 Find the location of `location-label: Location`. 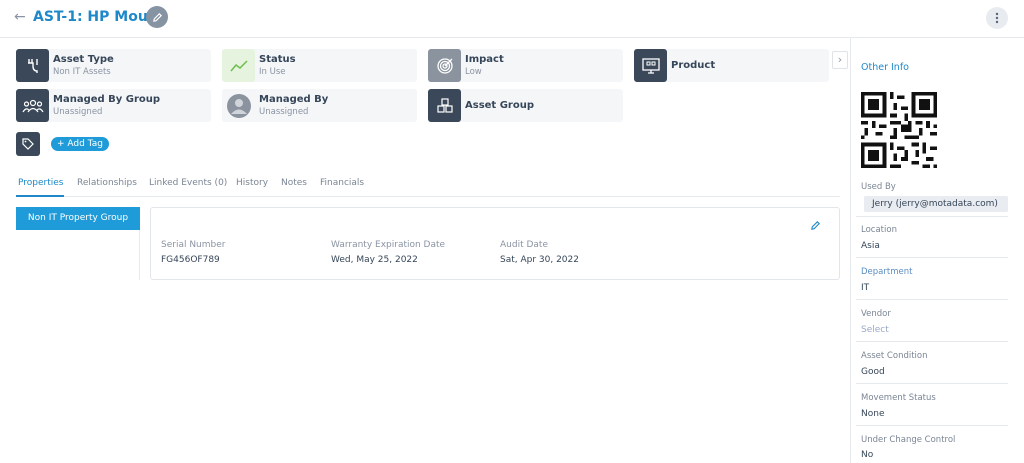

location-label: Location is located at coordinates (879, 230).